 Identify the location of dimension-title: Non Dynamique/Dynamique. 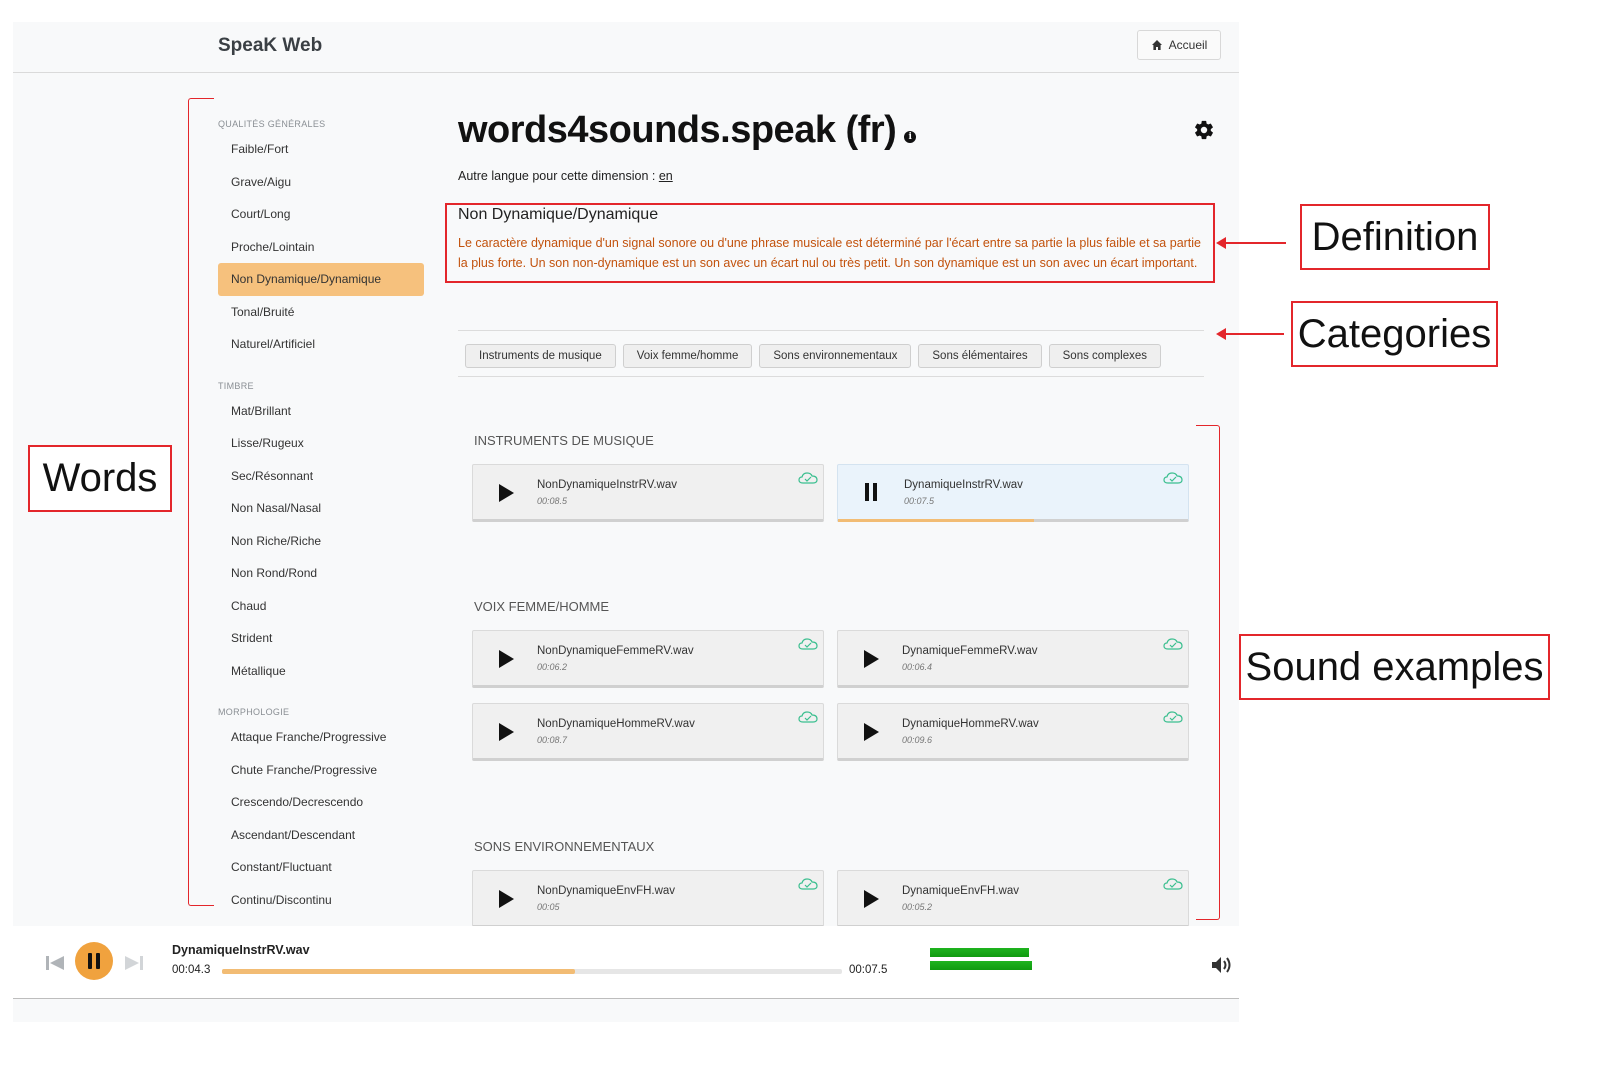
(558, 214).